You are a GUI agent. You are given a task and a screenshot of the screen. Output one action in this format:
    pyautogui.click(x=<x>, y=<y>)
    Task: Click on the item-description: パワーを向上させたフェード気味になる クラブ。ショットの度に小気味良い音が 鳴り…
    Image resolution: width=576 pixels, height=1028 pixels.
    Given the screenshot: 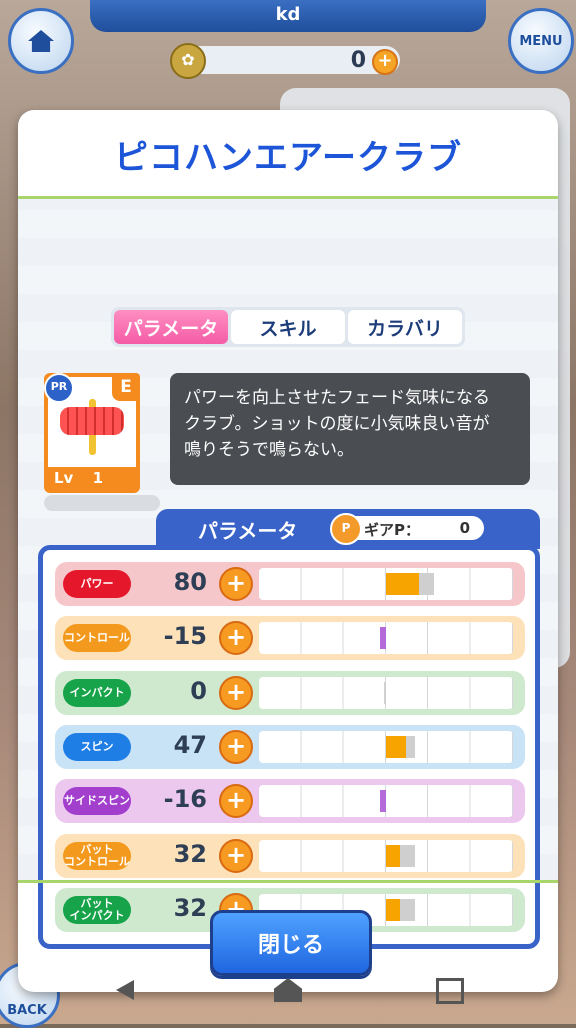 What is the action you would take?
    pyautogui.click(x=350, y=429)
    